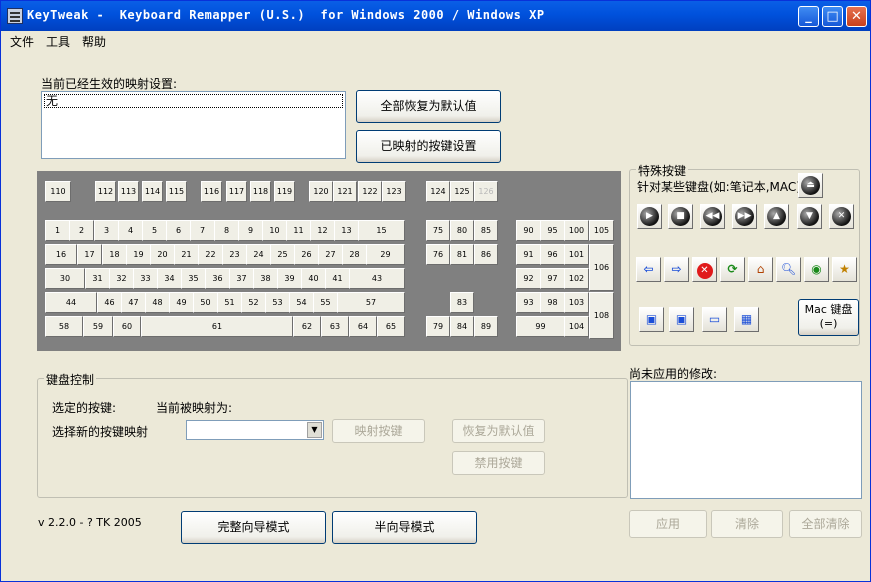 Image resolution: width=871 pixels, height=582 pixels. What do you see at coordinates (732, 269) in the screenshot?
I see `refresh-icon: ⟳` at bounding box center [732, 269].